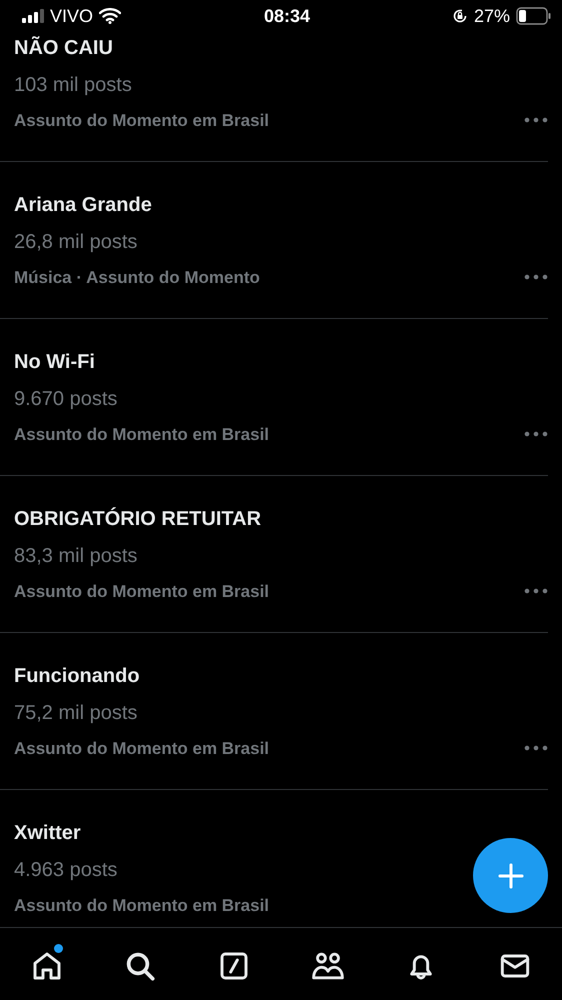 This screenshot has height=1000, width=562. What do you see at coordinates (460, 16) in the screenshot?
I see `rotation-lock-icon` at bounding box center [460, 16].